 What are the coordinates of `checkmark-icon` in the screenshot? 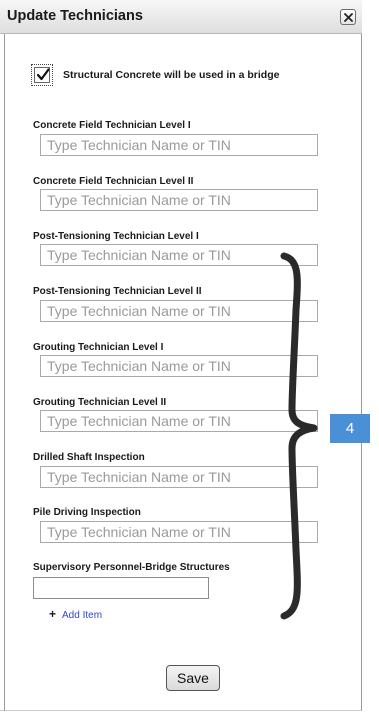 It's located at (43, 74).